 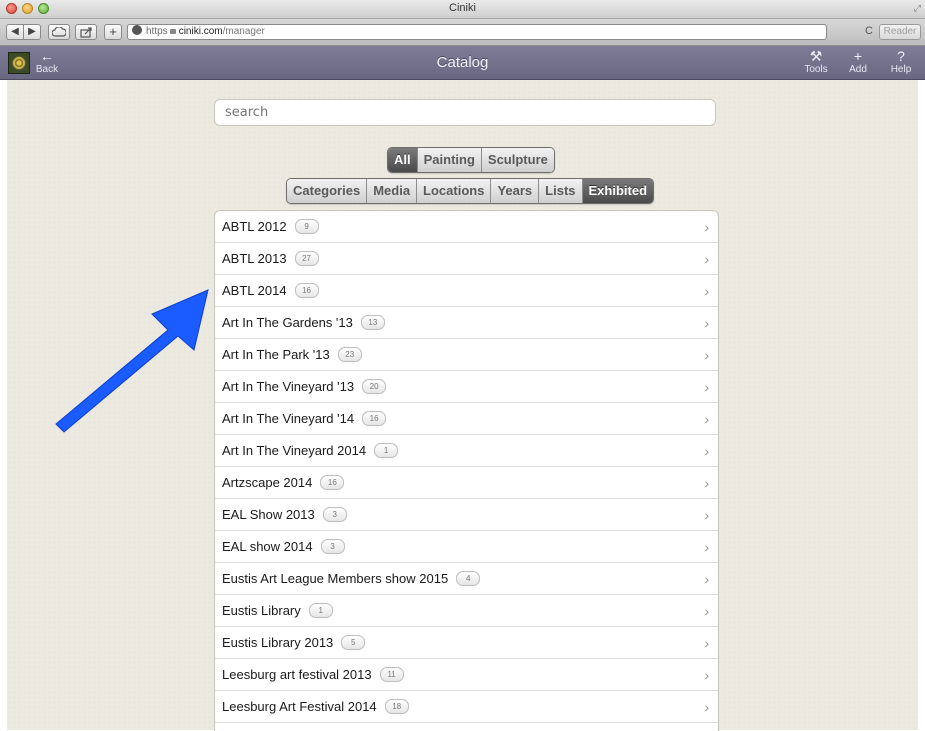 I want to click on forward-triangle-icon: ▶, so click(x=32, y=31).